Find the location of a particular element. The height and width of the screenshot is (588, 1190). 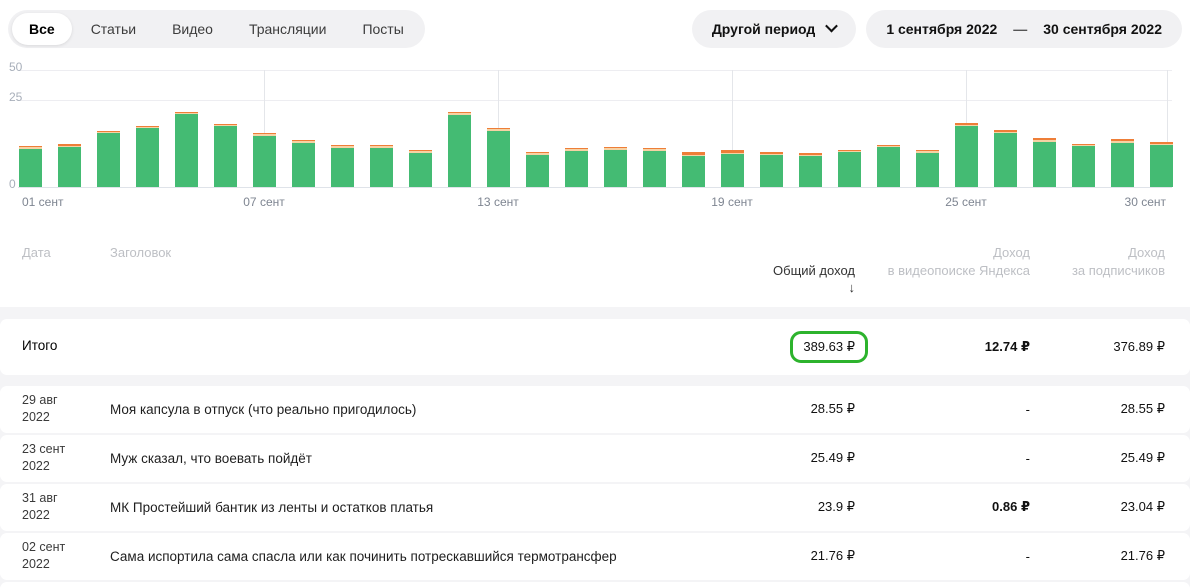

totals-video-income: 12.74 ₽ is located at coordinates (1007, 346).